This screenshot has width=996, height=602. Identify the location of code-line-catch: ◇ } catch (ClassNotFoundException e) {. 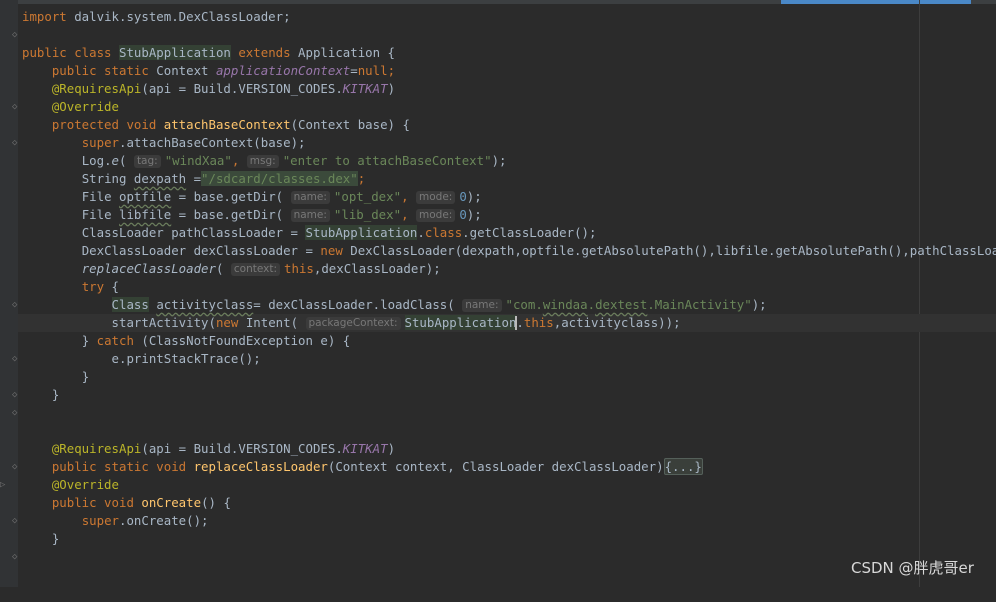
(175, 348).